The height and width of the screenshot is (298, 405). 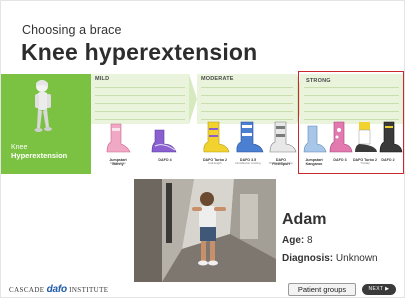 I want to click on logo-prefix: CASCADE, so click(x=27, y=290).